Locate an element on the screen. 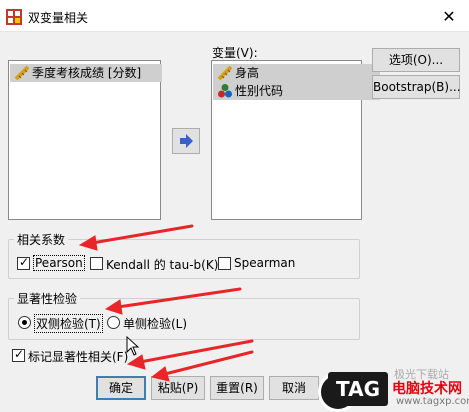 The width and height of the screenshot is (469, 412). cancel-button: 取消 is located at coordinates (294, 388).